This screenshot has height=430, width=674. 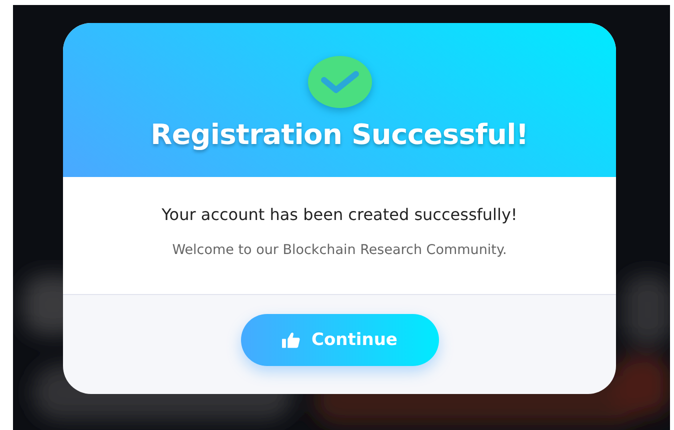 I want to click on continue-button: Continue, so click(x=339, y=340).